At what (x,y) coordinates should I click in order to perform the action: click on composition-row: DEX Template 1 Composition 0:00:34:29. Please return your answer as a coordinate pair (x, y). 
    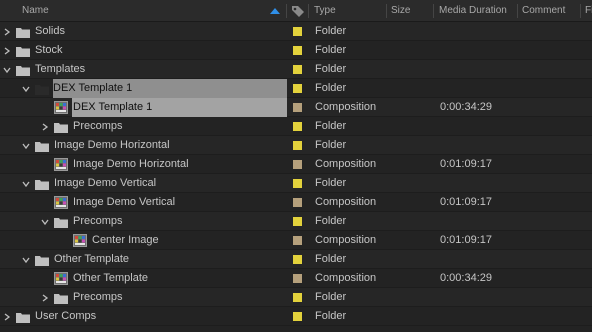
    Looking at the image, I should click on (296, 107).